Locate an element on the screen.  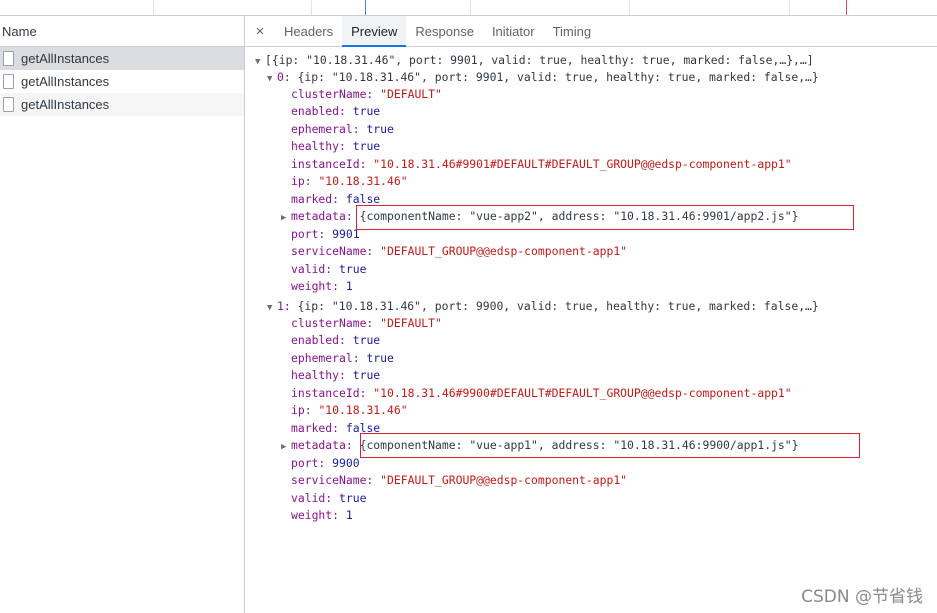
json-property: marked: false is located at coordinates (335, 428).